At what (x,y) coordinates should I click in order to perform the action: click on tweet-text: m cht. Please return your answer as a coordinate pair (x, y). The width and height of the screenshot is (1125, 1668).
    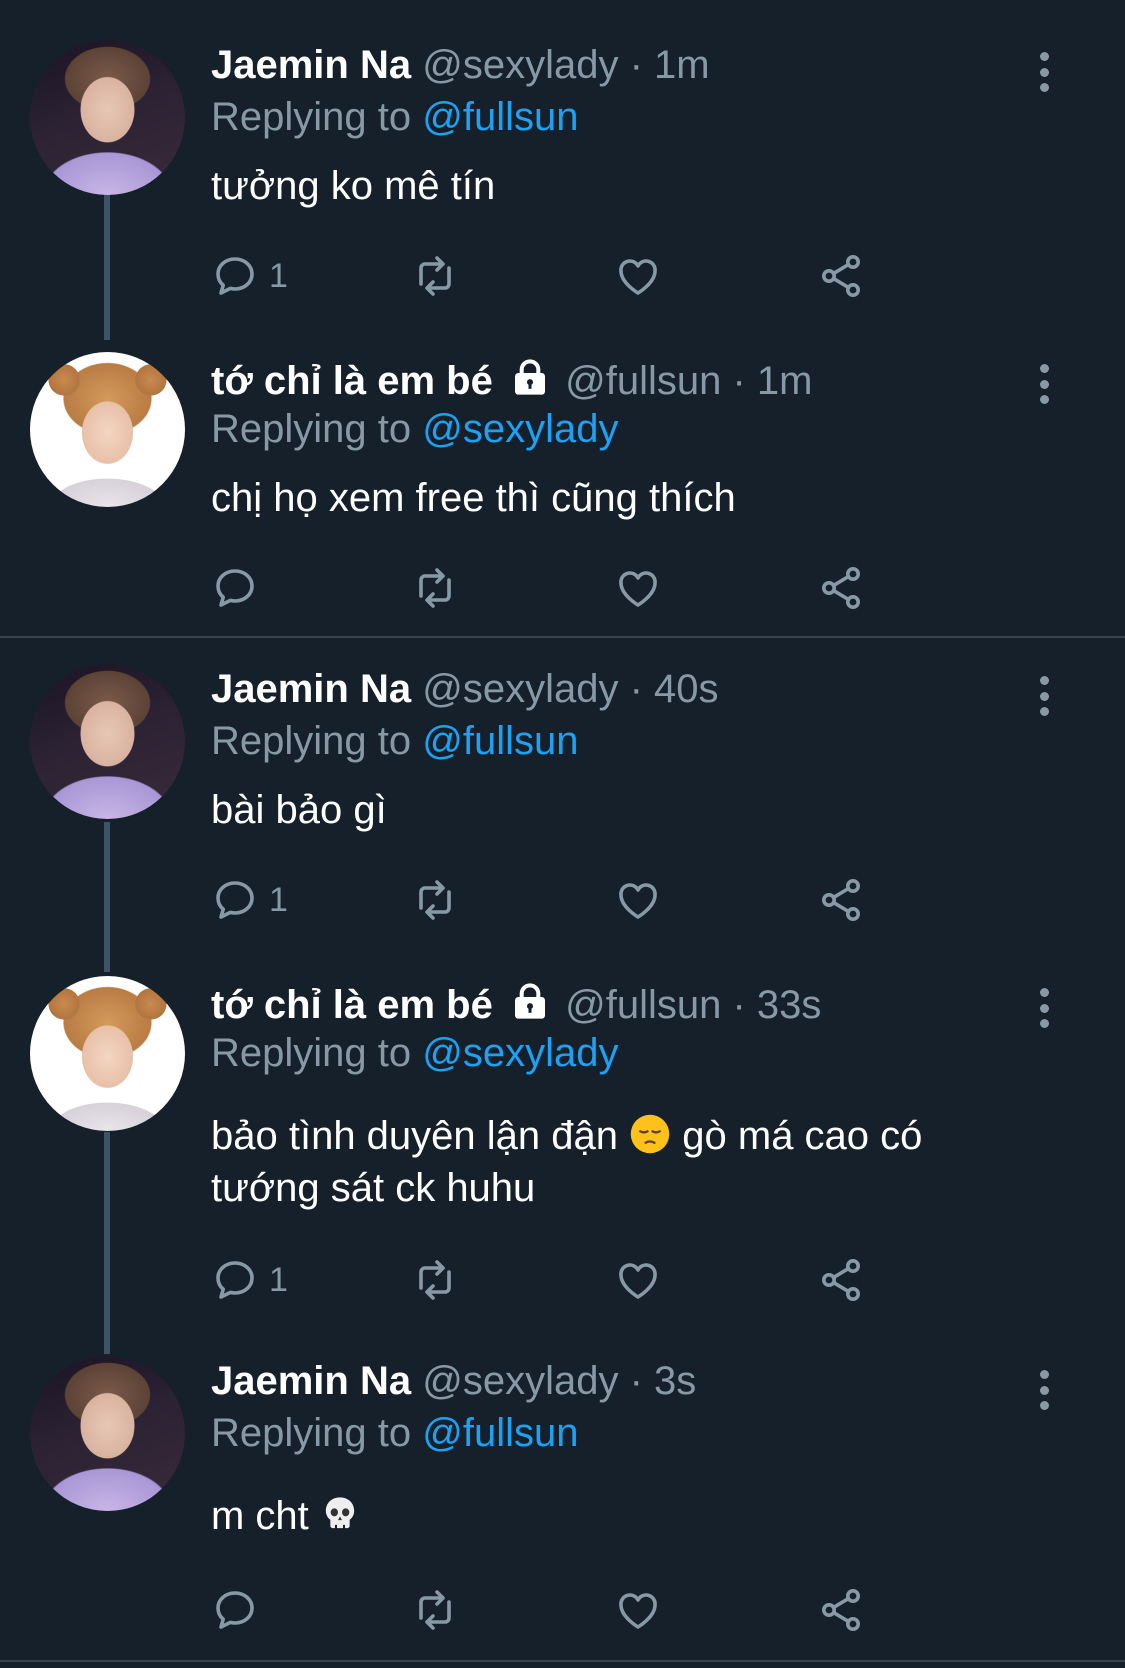
    Looking at the image, I should click on (611, 1516).